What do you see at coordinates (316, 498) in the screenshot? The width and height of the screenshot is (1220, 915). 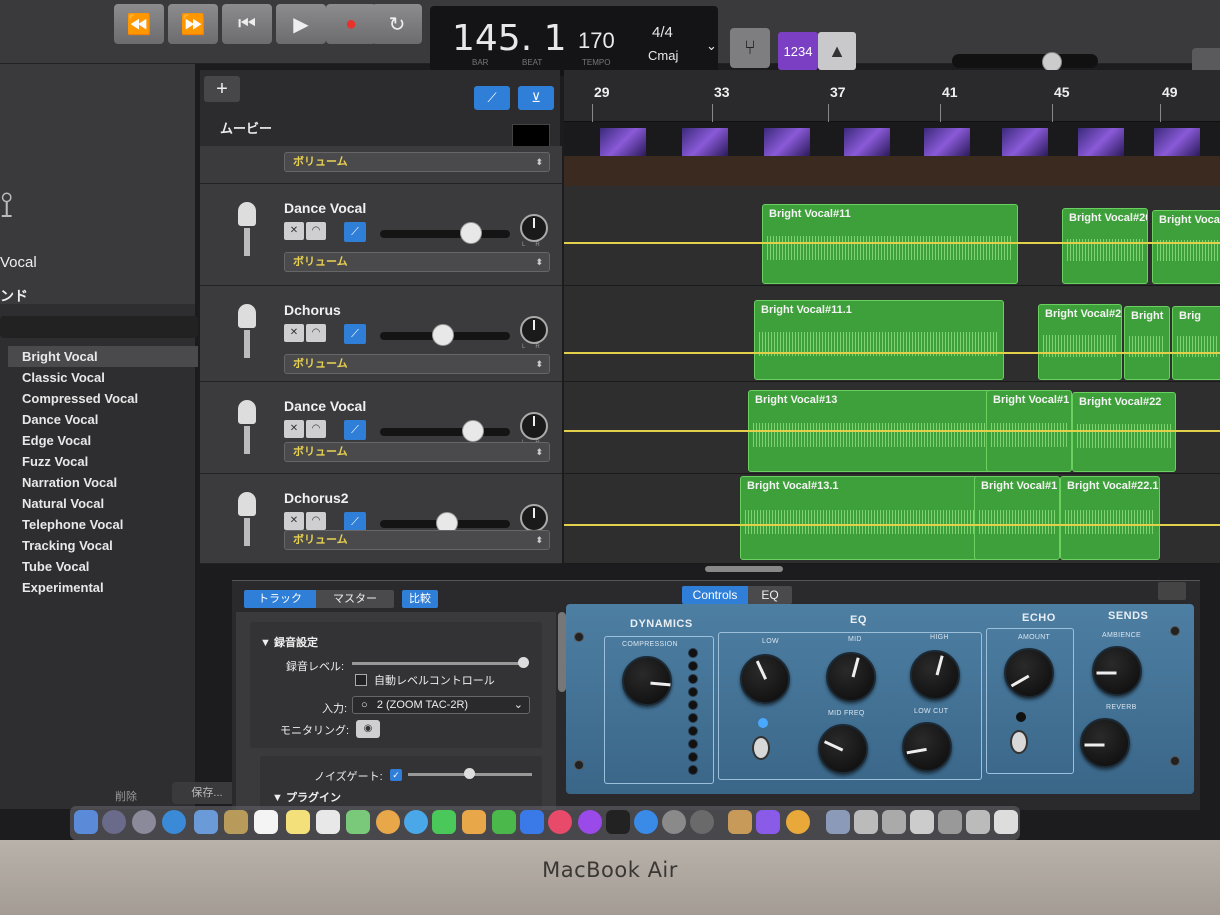 I see `track-name: Dchorus2` at bounding box center [316, 498].